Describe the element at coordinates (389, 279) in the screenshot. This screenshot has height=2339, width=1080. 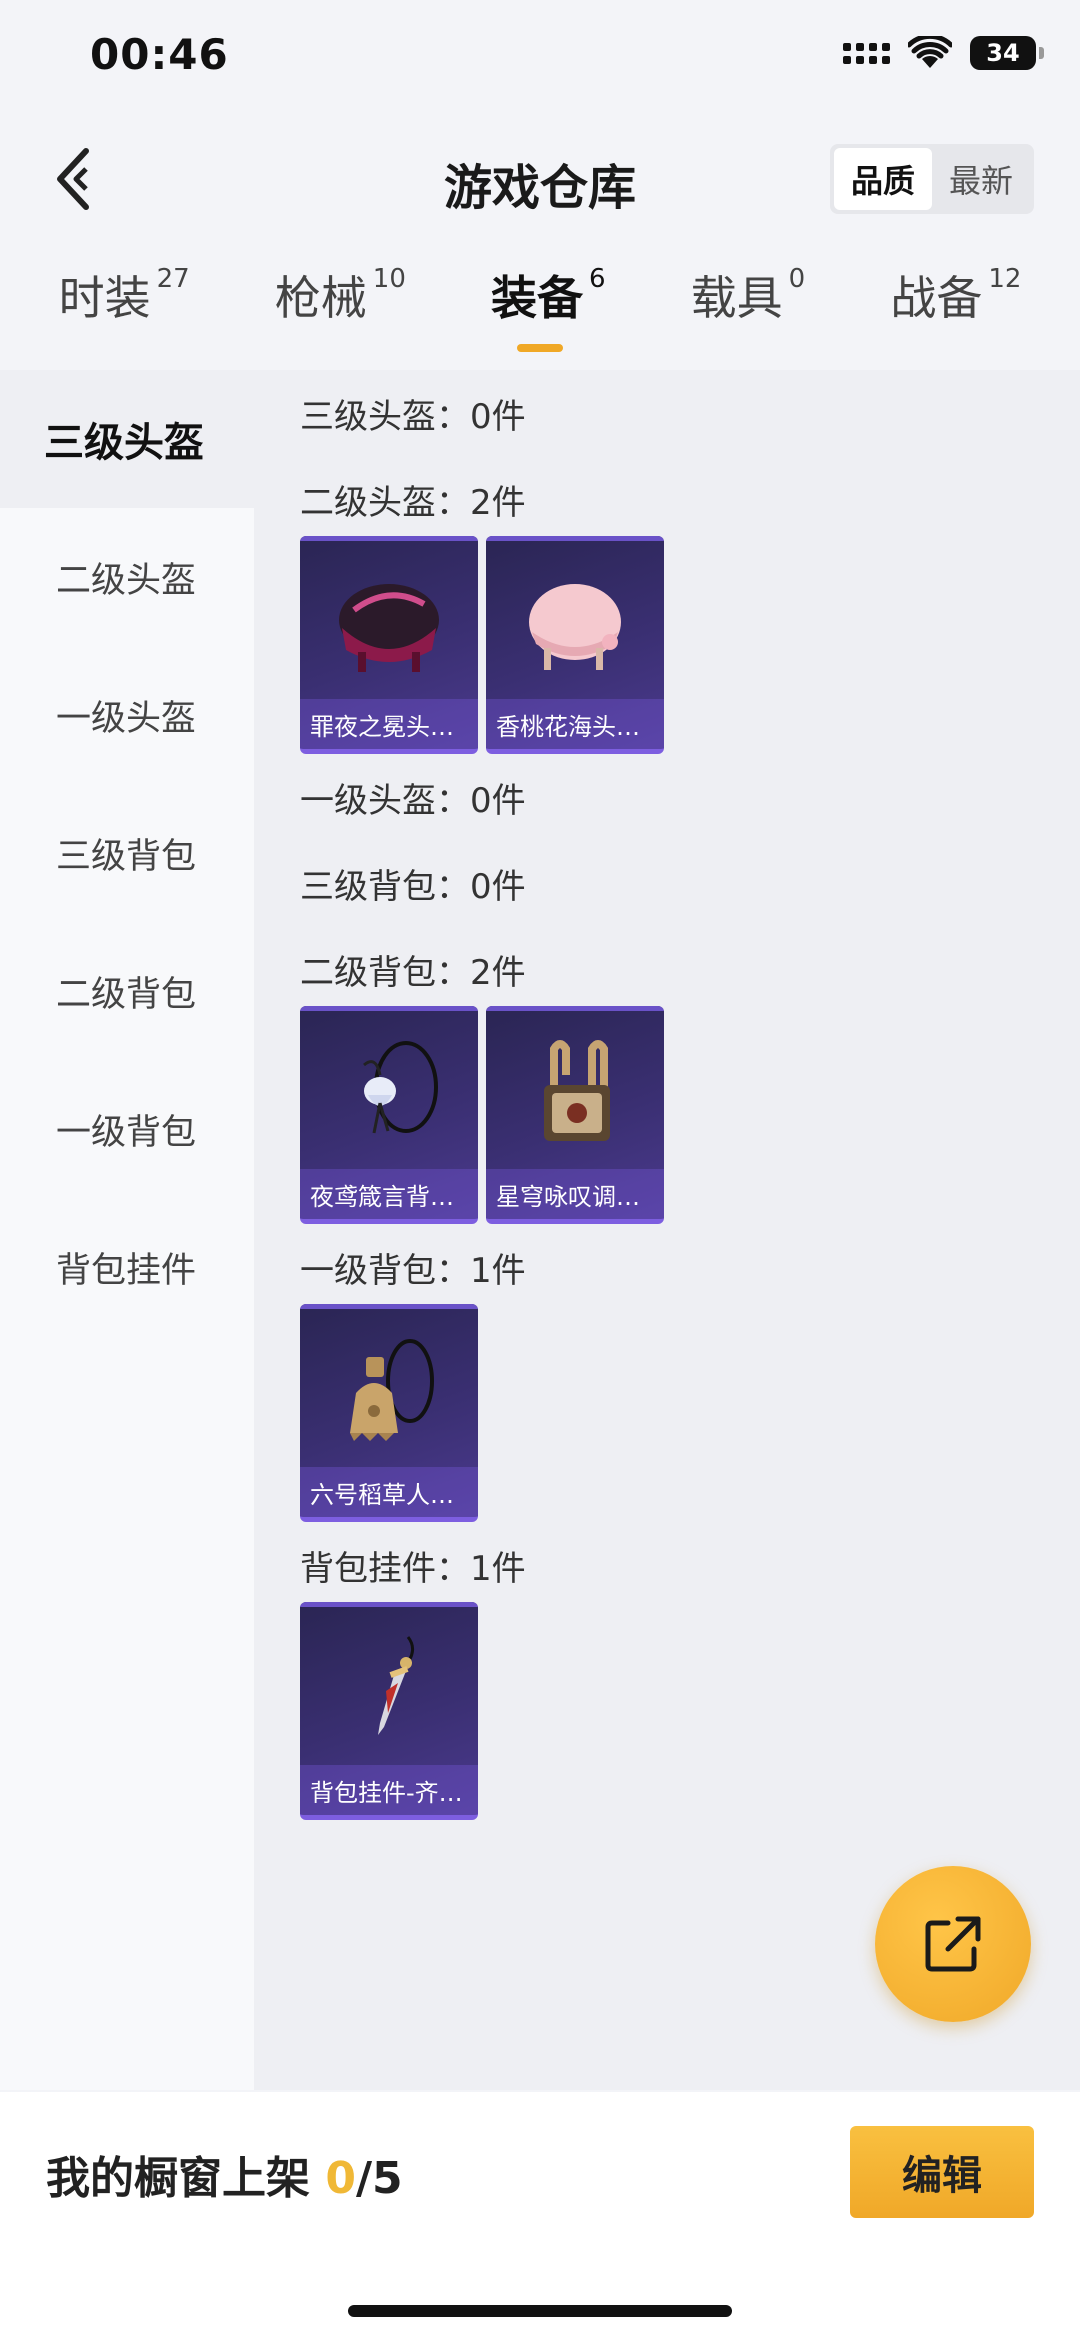
I see `tab-count: 10` at that location.